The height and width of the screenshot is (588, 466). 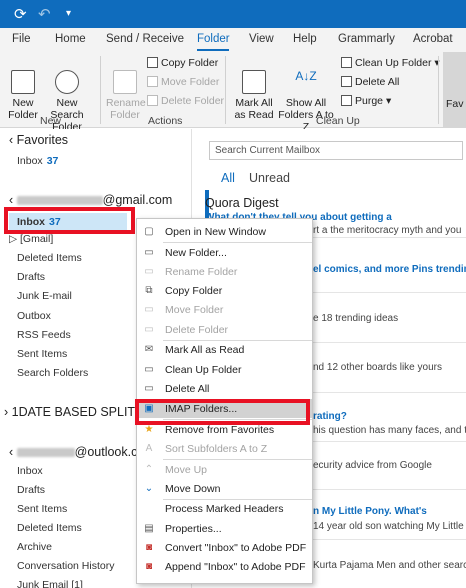 What do you see at coordinates (65, 566) in the screenshot?
I see `conversation-history-folder: Conversation History` at bounding box center [65, 566].